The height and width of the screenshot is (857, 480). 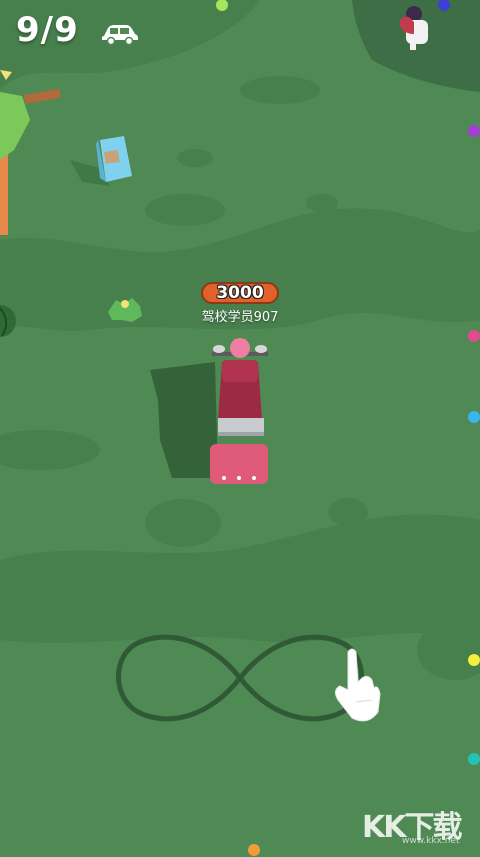 What do you see at coordinates (47, 30) in the screenshot?
I see `level-counter: 9/9` at bounding box center [47, 30].